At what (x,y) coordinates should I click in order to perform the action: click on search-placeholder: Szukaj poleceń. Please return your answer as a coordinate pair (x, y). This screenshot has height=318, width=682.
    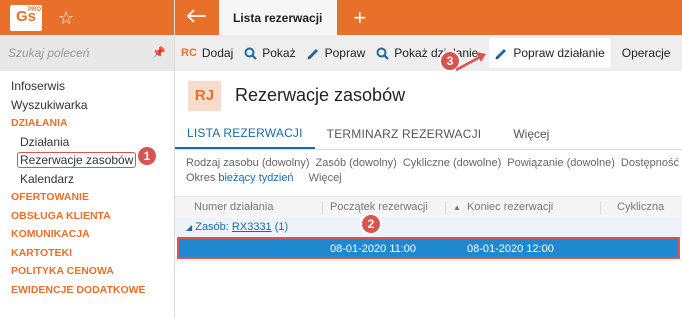
    Looking at the image, I should click on (49, 53).